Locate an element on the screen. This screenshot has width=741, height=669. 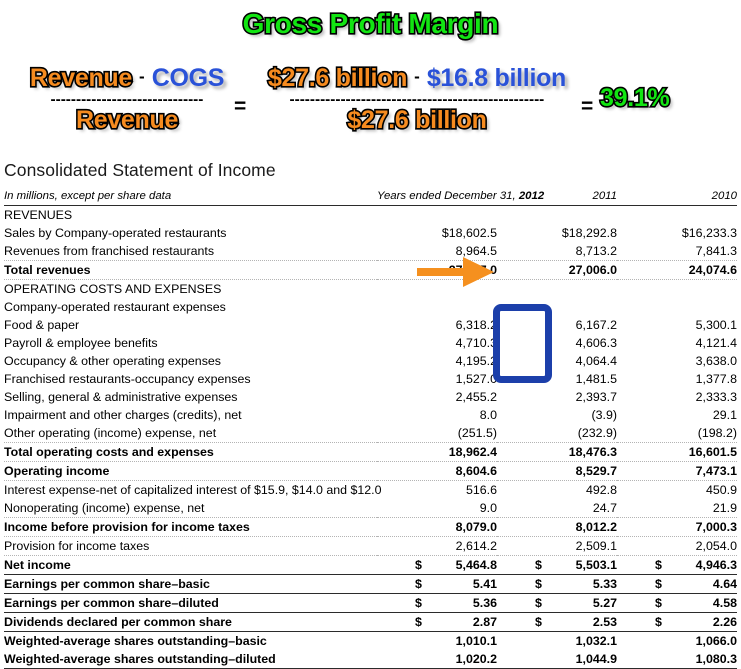
row-value-2012: 18,962.4 is located at coordinates (437, 452).